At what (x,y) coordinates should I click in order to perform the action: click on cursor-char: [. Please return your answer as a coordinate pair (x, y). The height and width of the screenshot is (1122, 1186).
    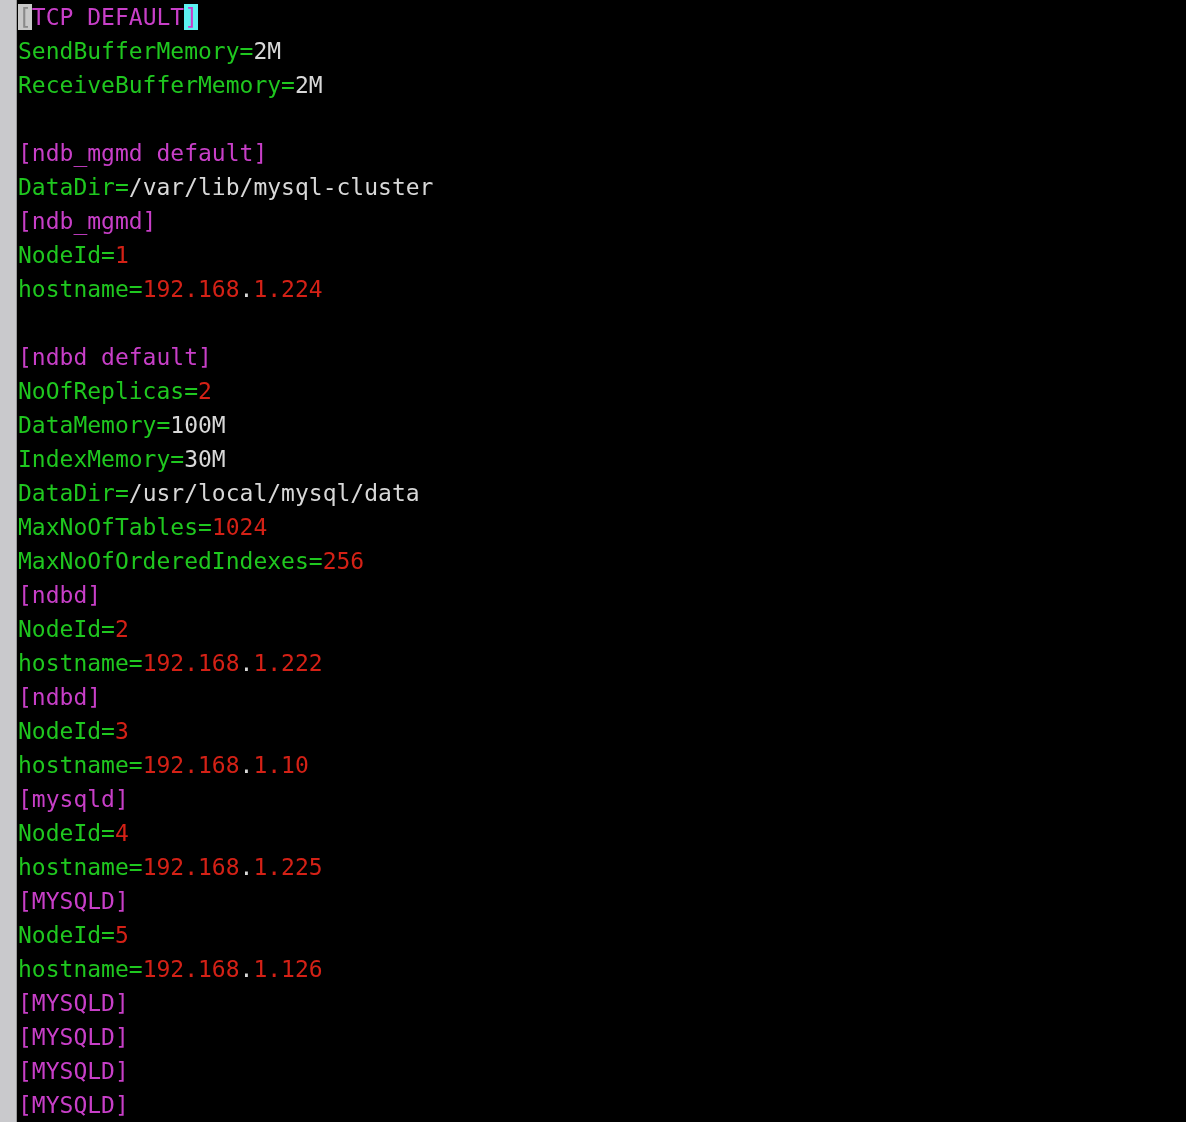
    Looking at the image, I should click on (25, 17).